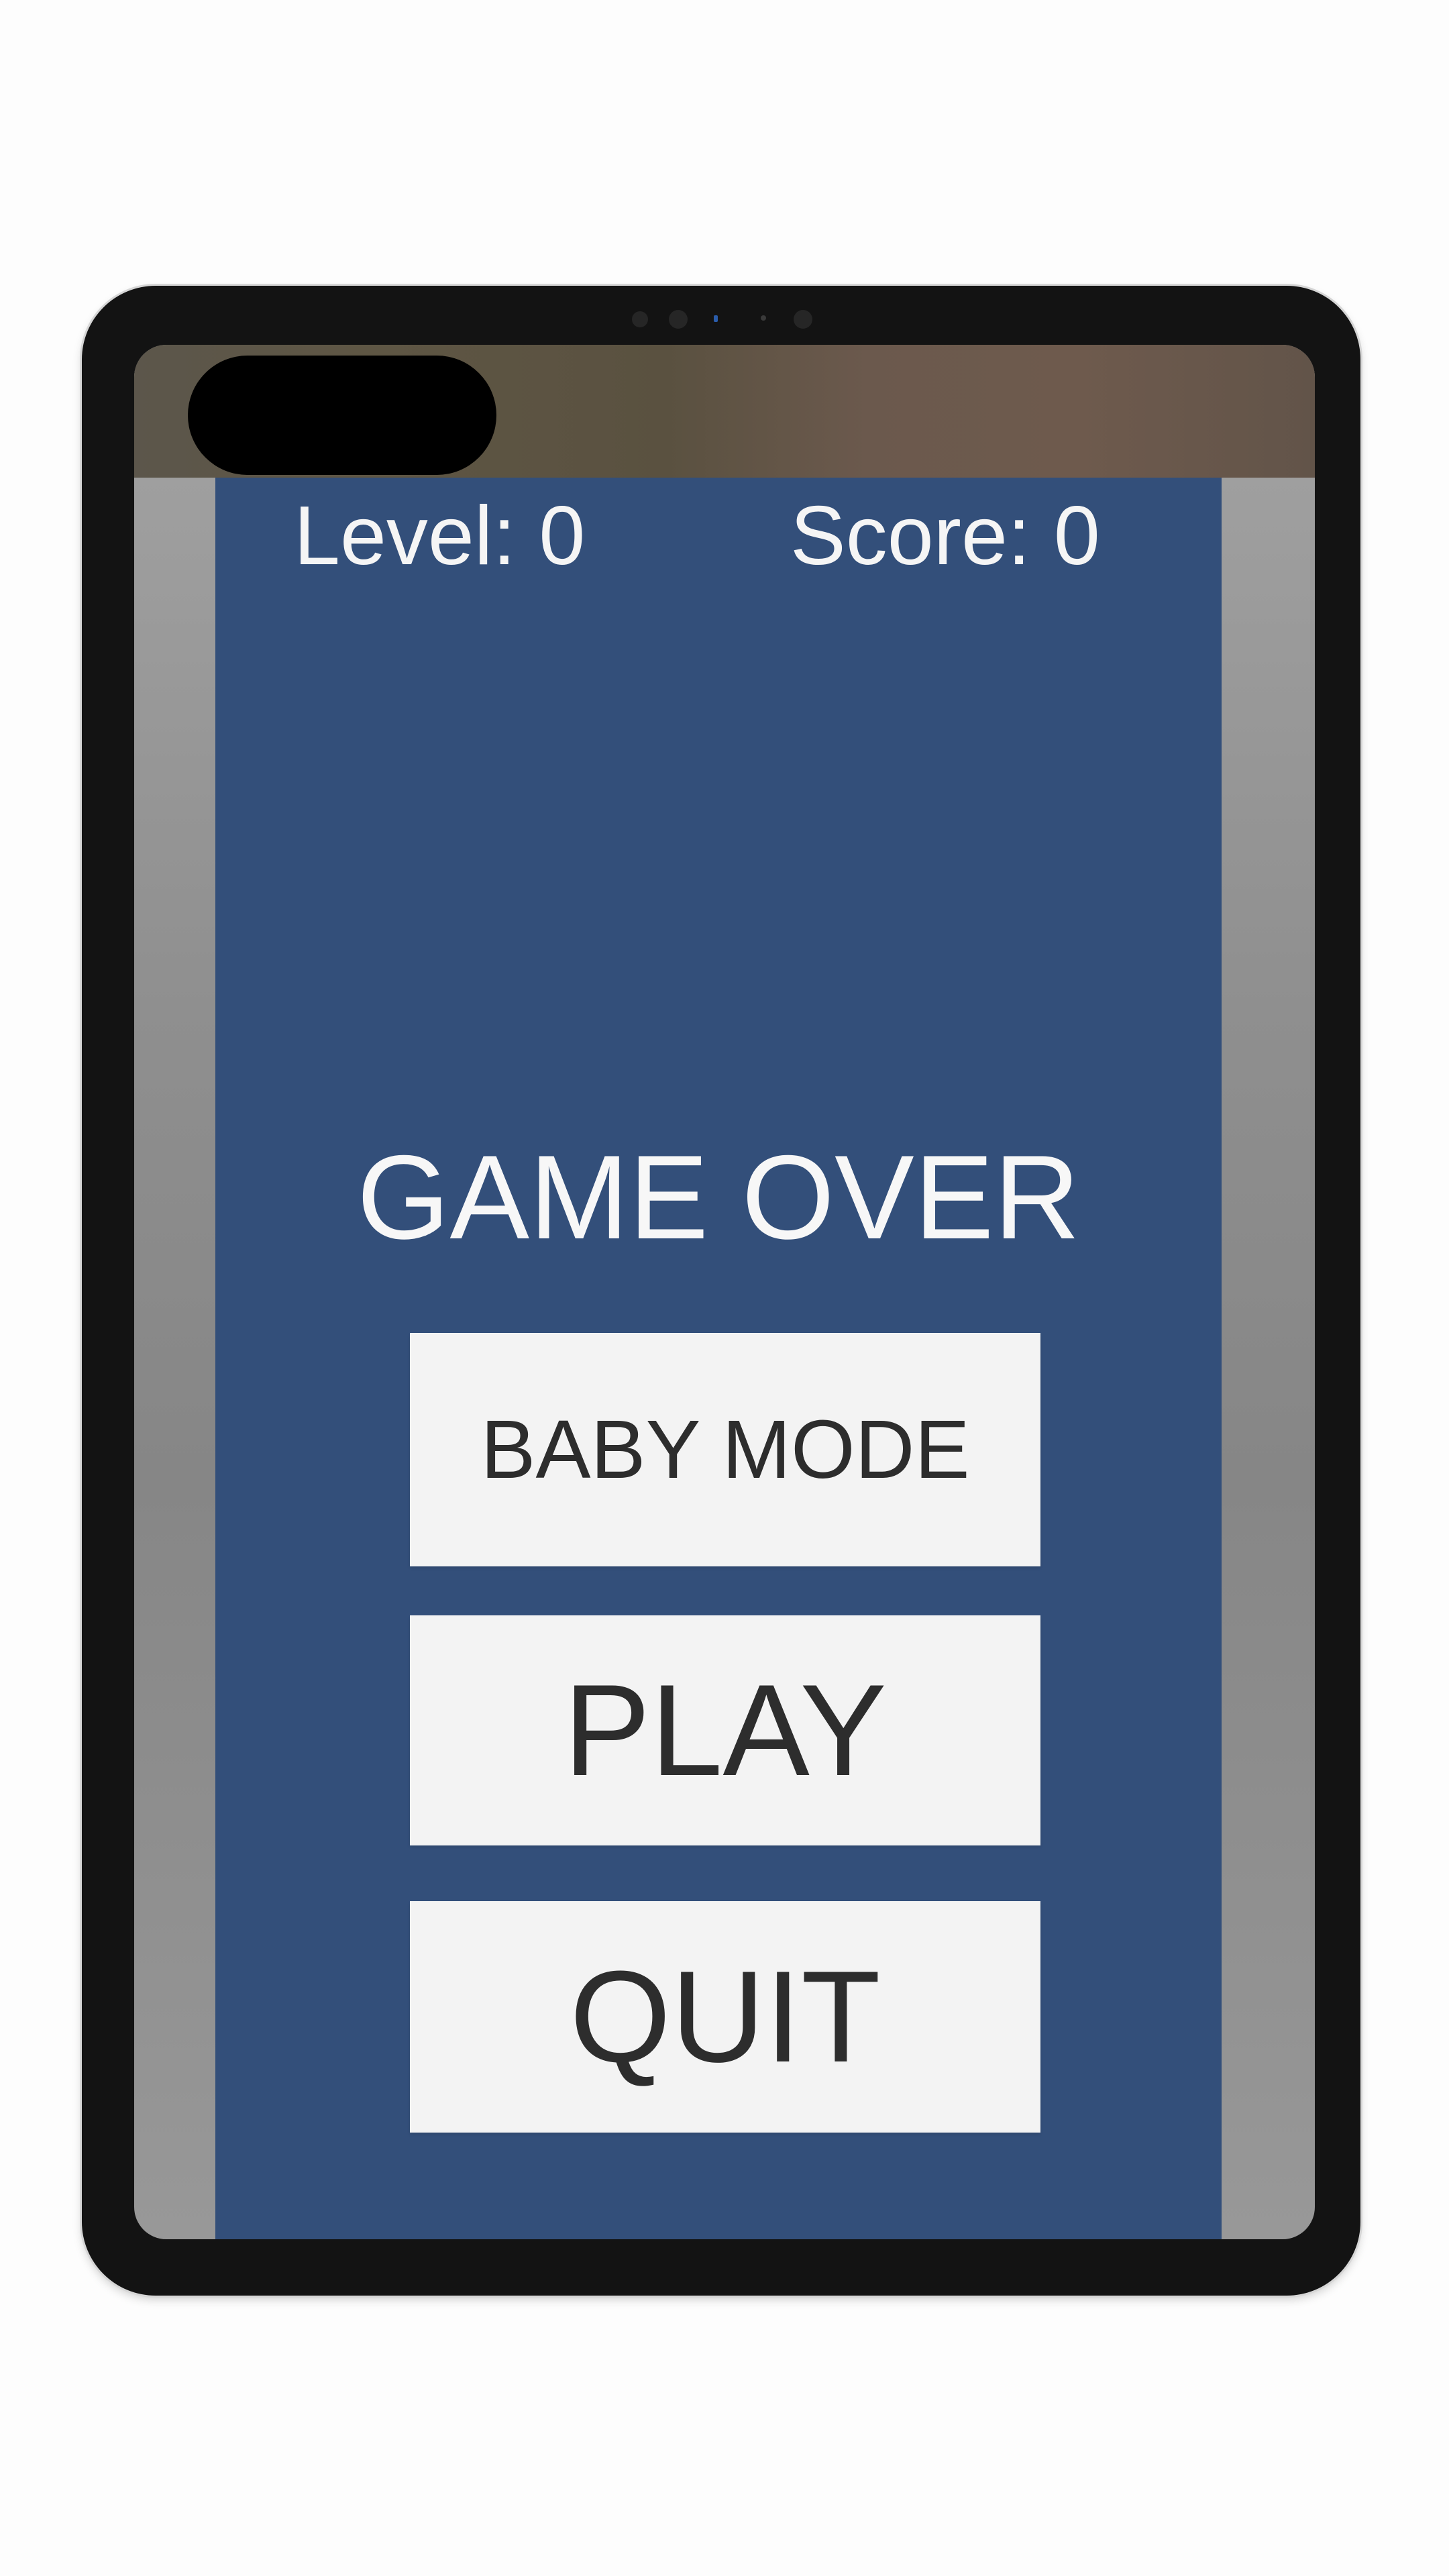 The image size is (1449, 2576). Describe the element at coordinates (945, 536) in the screenshot. I see `score-label: Score: 0` at that location.